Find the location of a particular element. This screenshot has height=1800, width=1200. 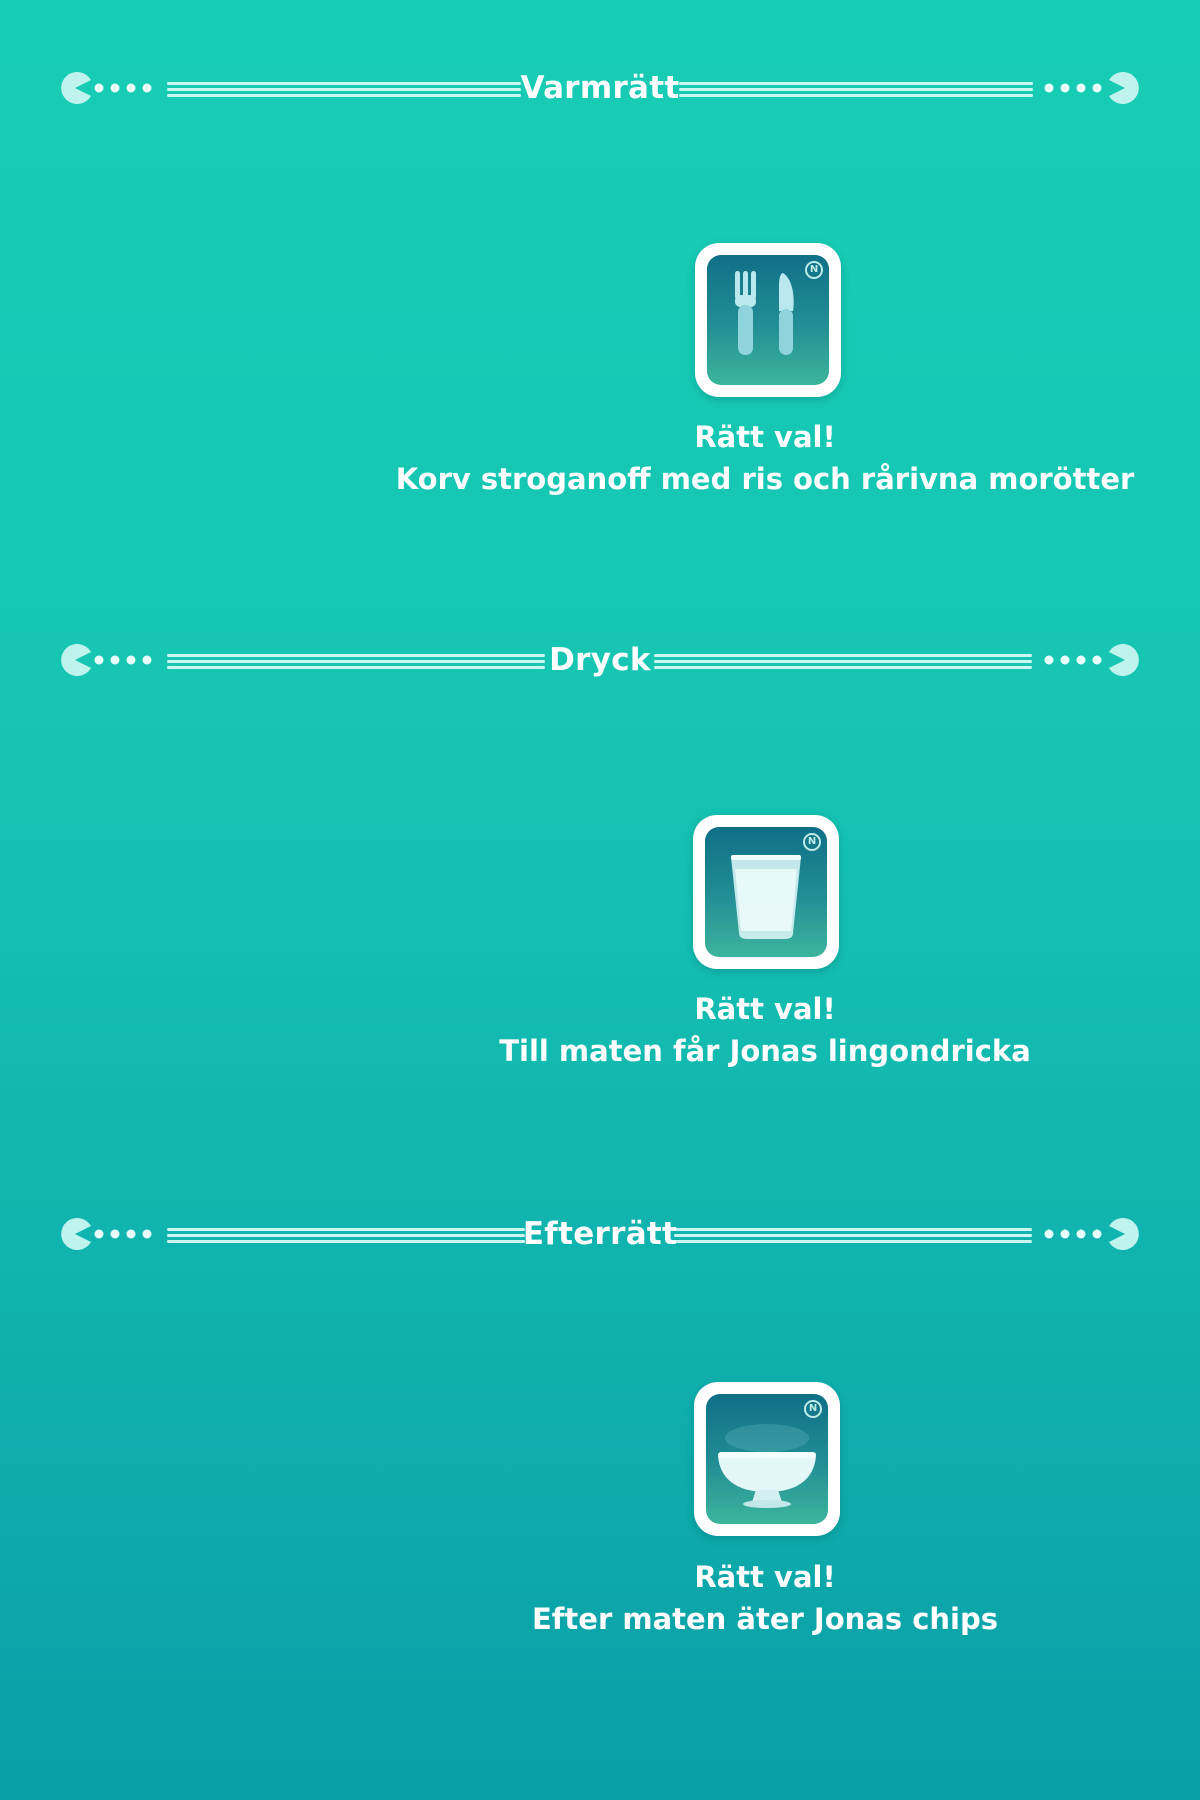

section-divider: Efterrätt is located at coordinates (600, 1234).